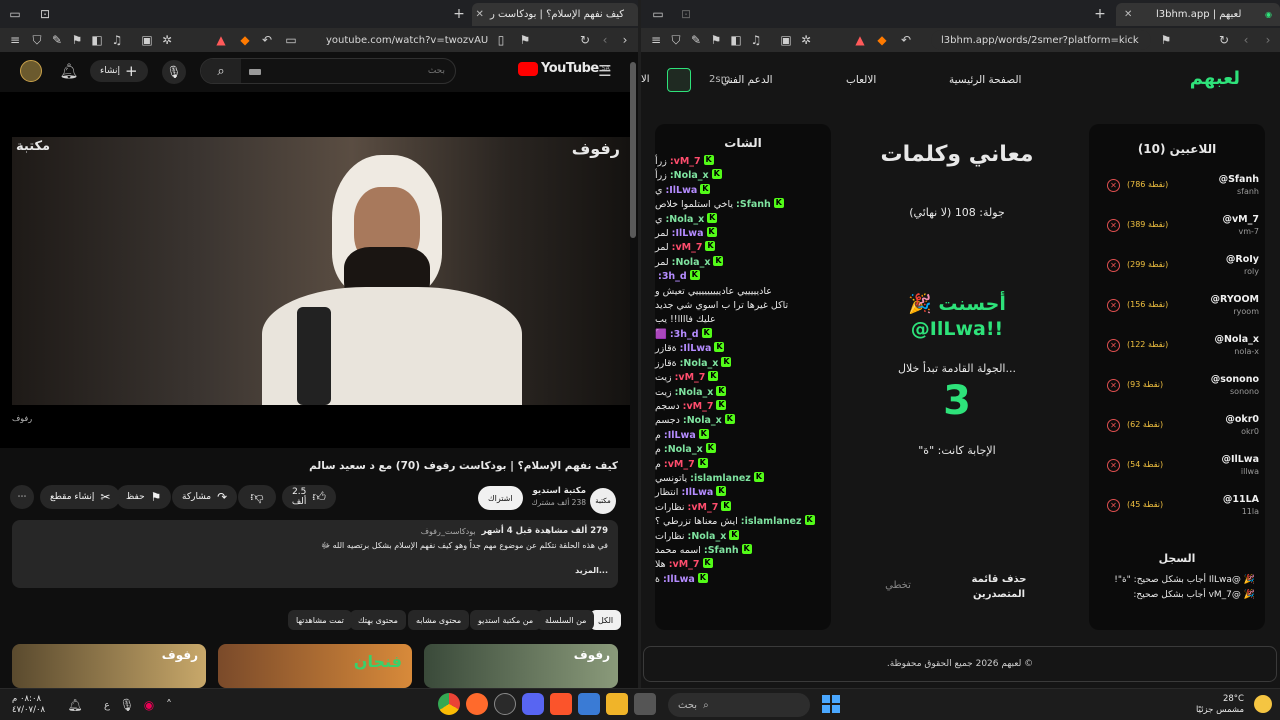  Describe the element at coordinates (806, 40) in the screenshot. I see `extensions-icon: ✲` at that location.